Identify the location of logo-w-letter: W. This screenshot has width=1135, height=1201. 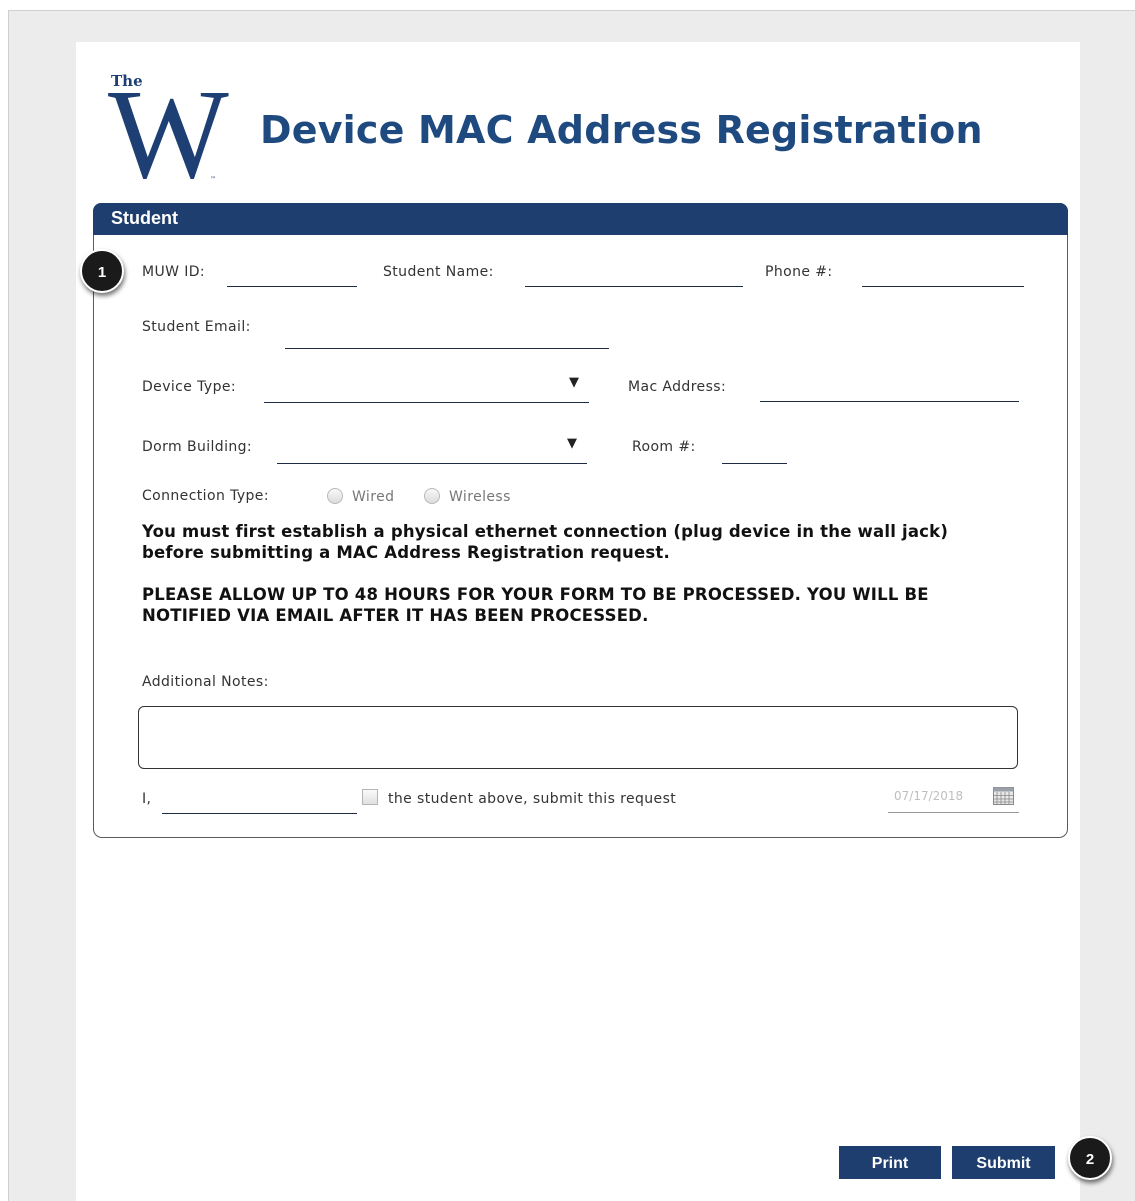
(168, 134).